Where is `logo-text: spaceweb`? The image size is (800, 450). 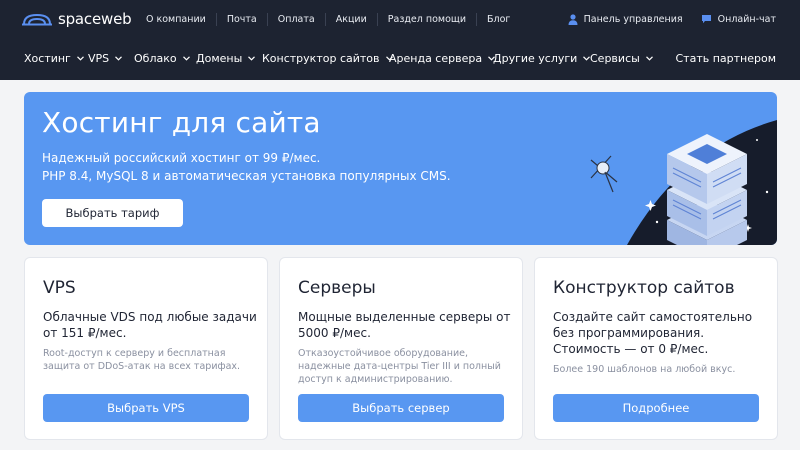 logo-text: spaceweb is located at coordinates (95, 19).